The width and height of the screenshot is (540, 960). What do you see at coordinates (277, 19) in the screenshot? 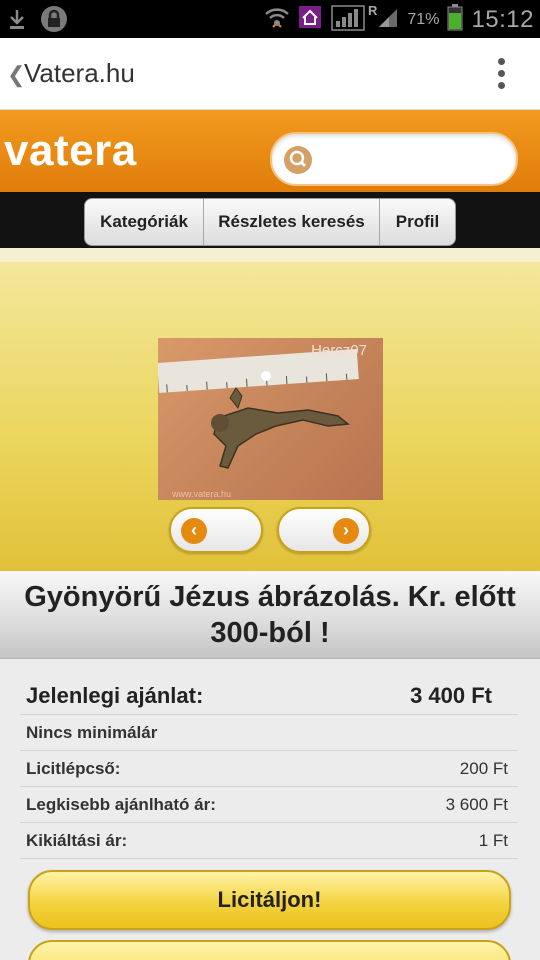
I see `wifi-icon` at bounding box center [277, 19].